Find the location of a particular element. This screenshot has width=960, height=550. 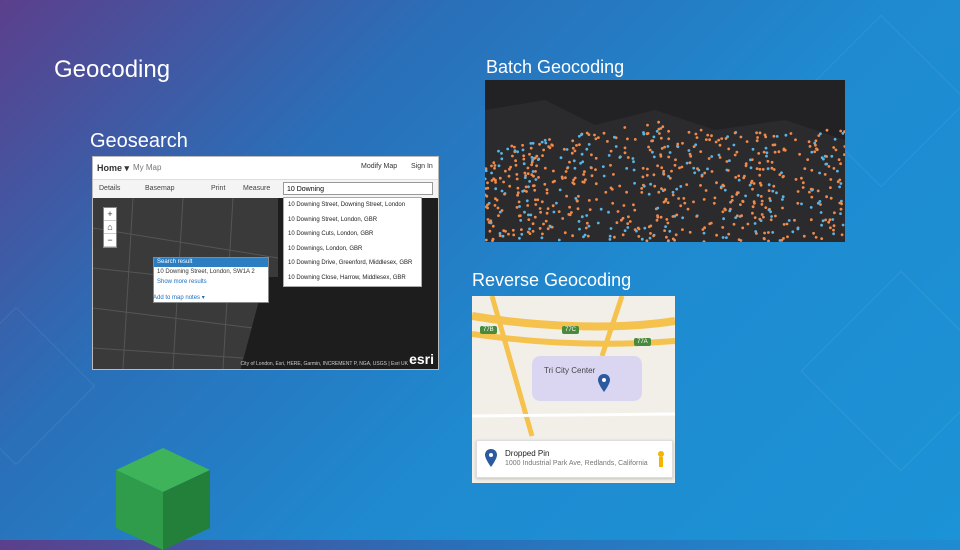

suggestion-item: 10 Downing Cuts, London, GBR is located at coordinates (352, 234).